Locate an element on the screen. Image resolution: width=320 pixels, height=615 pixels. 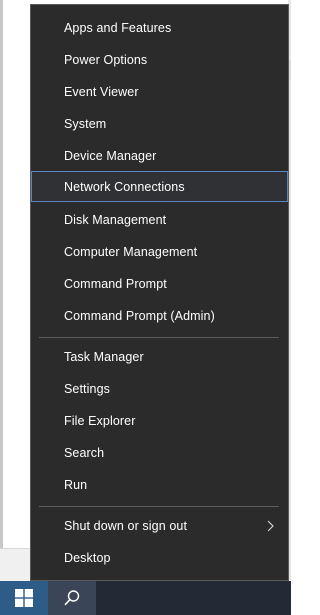
menu-item-label: File Explorer is located at coordinates (100, 421).